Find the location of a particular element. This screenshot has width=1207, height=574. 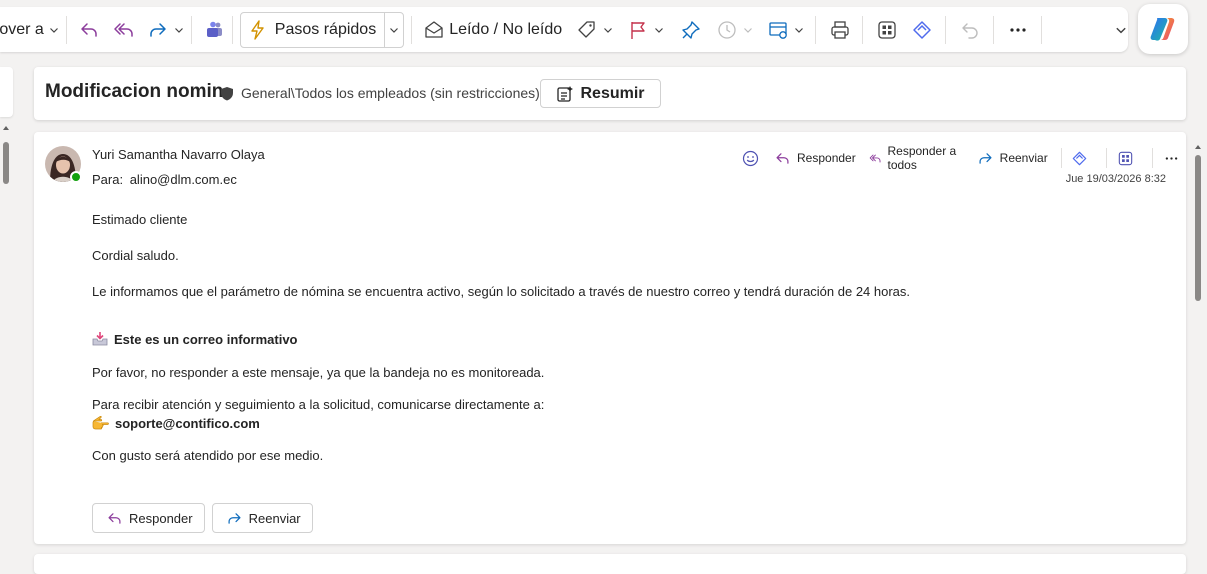

printer-icon is located at coordinates (840, 29).